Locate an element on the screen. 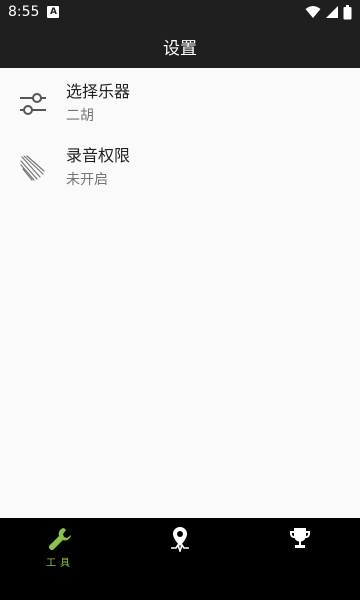  wrench-icon is located at coordinates (59, 539).